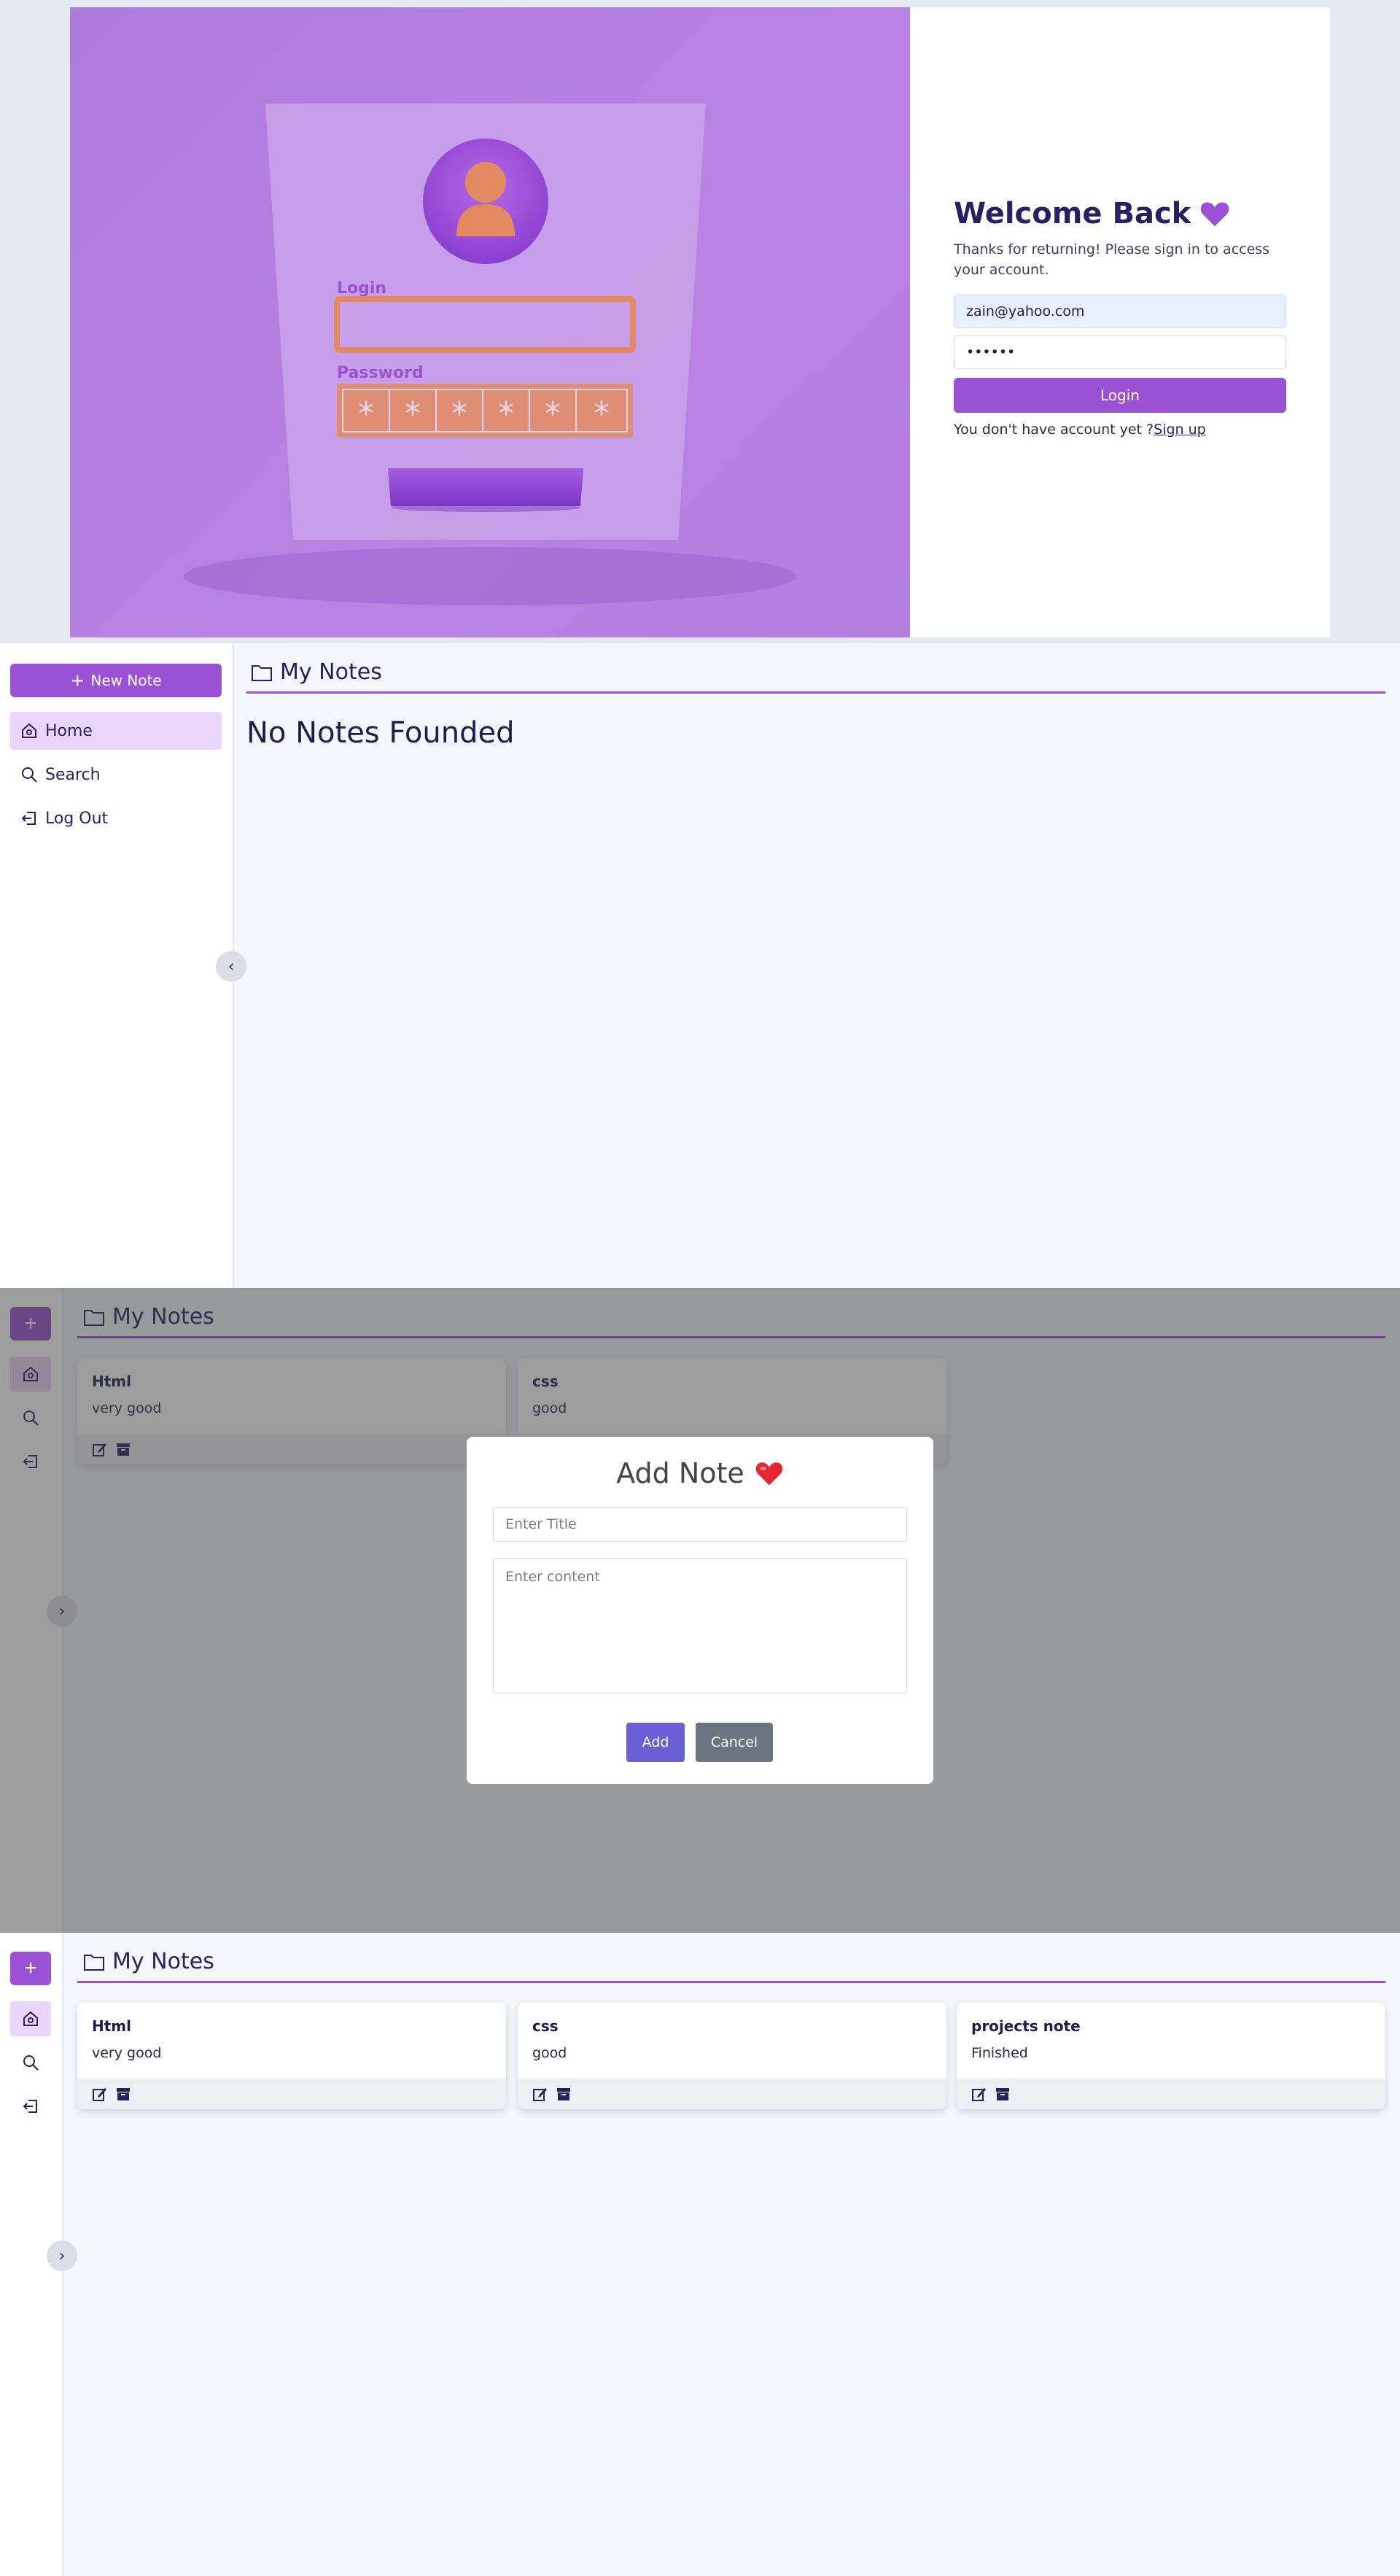 This screenshot has width=1400, height=2576. I want to click on sidebar-item-logout: Log Out, so click(116, 818).